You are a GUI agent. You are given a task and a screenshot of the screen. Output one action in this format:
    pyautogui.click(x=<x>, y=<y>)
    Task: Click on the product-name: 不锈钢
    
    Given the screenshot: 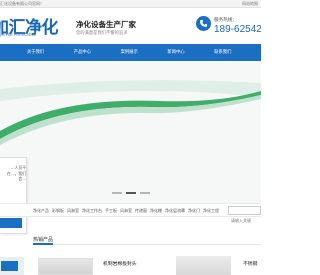 What is the action you would take?
    pyautogui.click(x=250, y=263)
    